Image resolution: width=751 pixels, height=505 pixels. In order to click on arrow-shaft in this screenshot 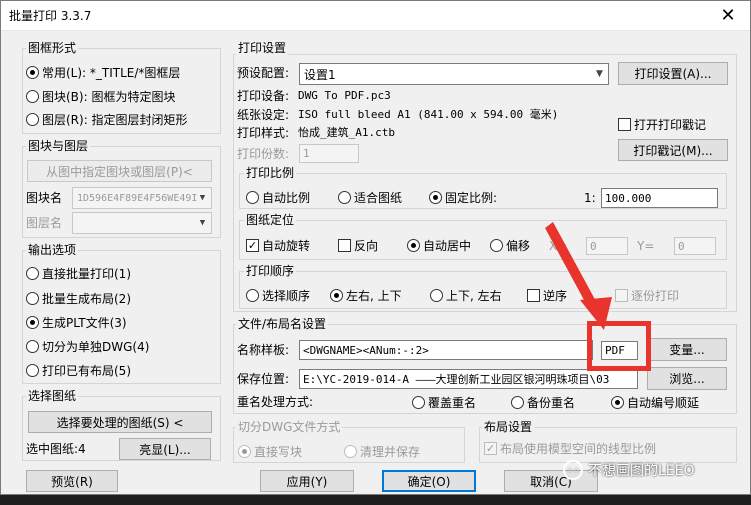, I will do `click(571, 266)`.